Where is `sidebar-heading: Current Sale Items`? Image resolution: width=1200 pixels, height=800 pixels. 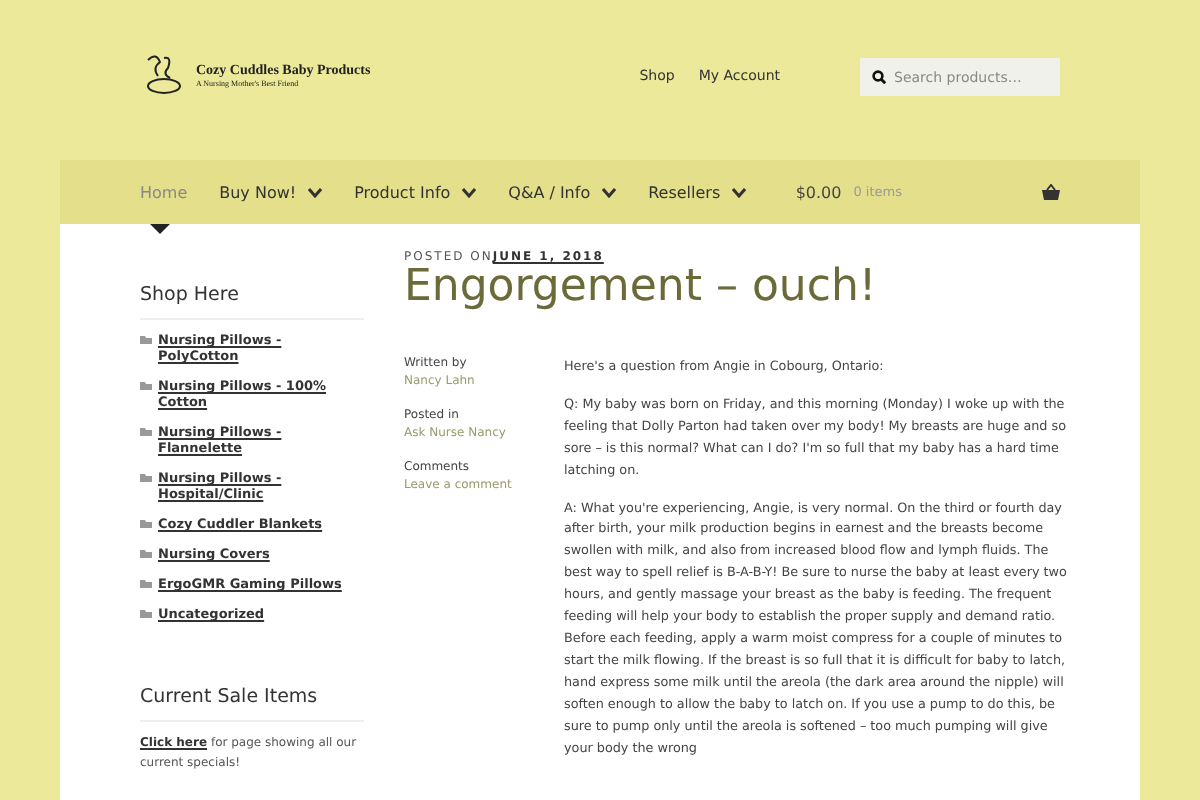 sidebar-heading: Current Sale Items is located at coordinates (252, 704).